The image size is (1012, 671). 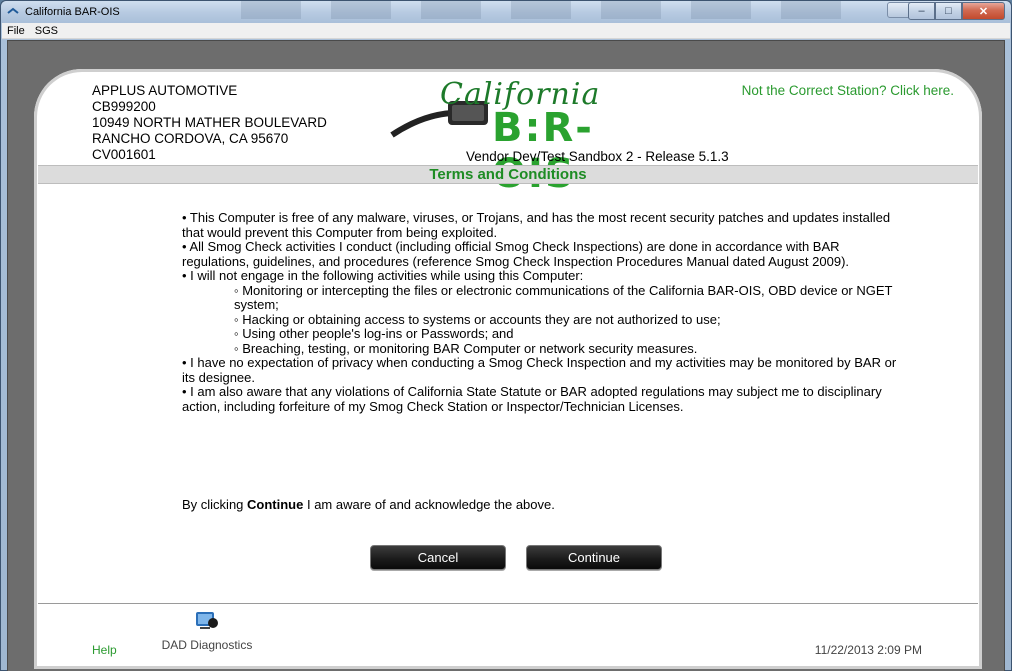 What do you see at coordinates (508, 603) in the screenshot?
I see `footer-divider` at bounding box center [508, 603].